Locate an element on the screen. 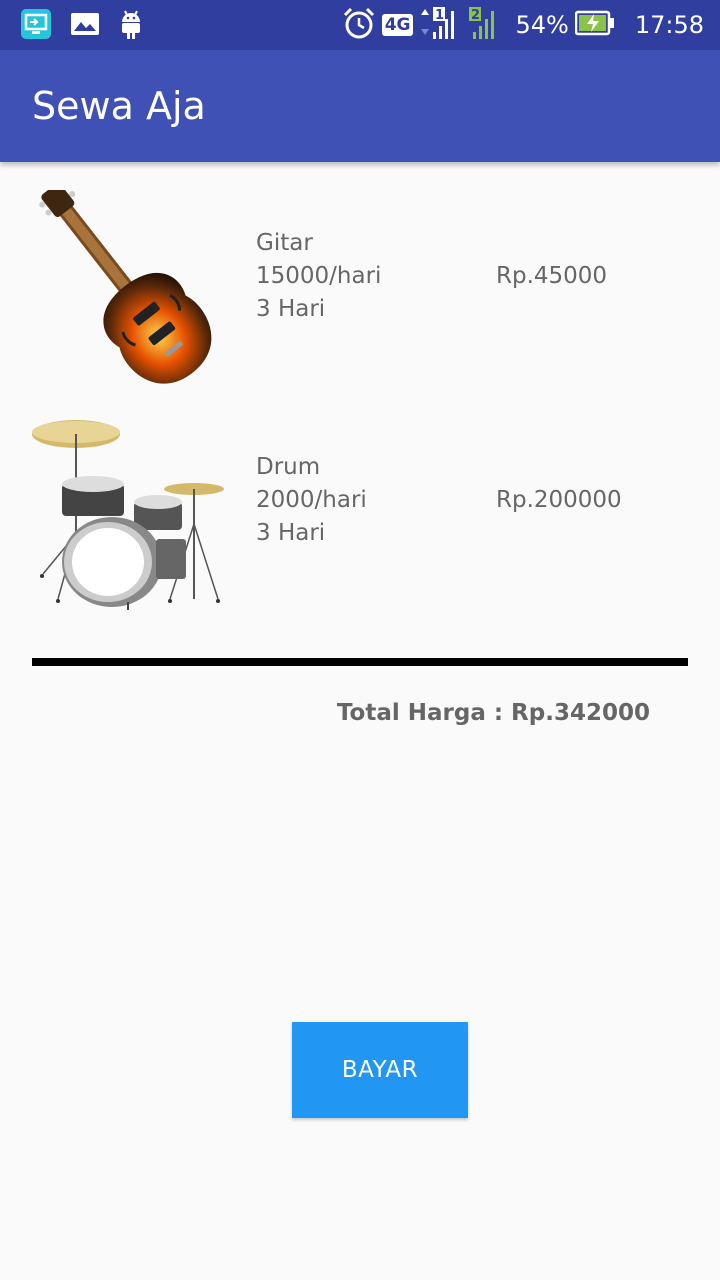 This screenshot has width=720, height=1280. item-price: Rp.200000 is located at coordinates (559, 500).